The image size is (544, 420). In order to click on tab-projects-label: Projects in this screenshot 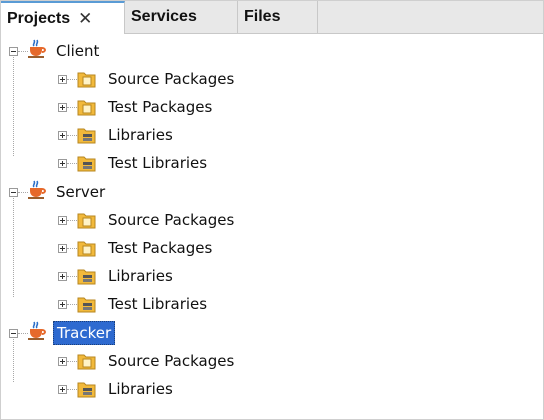, I will do `click(39, 18)`.